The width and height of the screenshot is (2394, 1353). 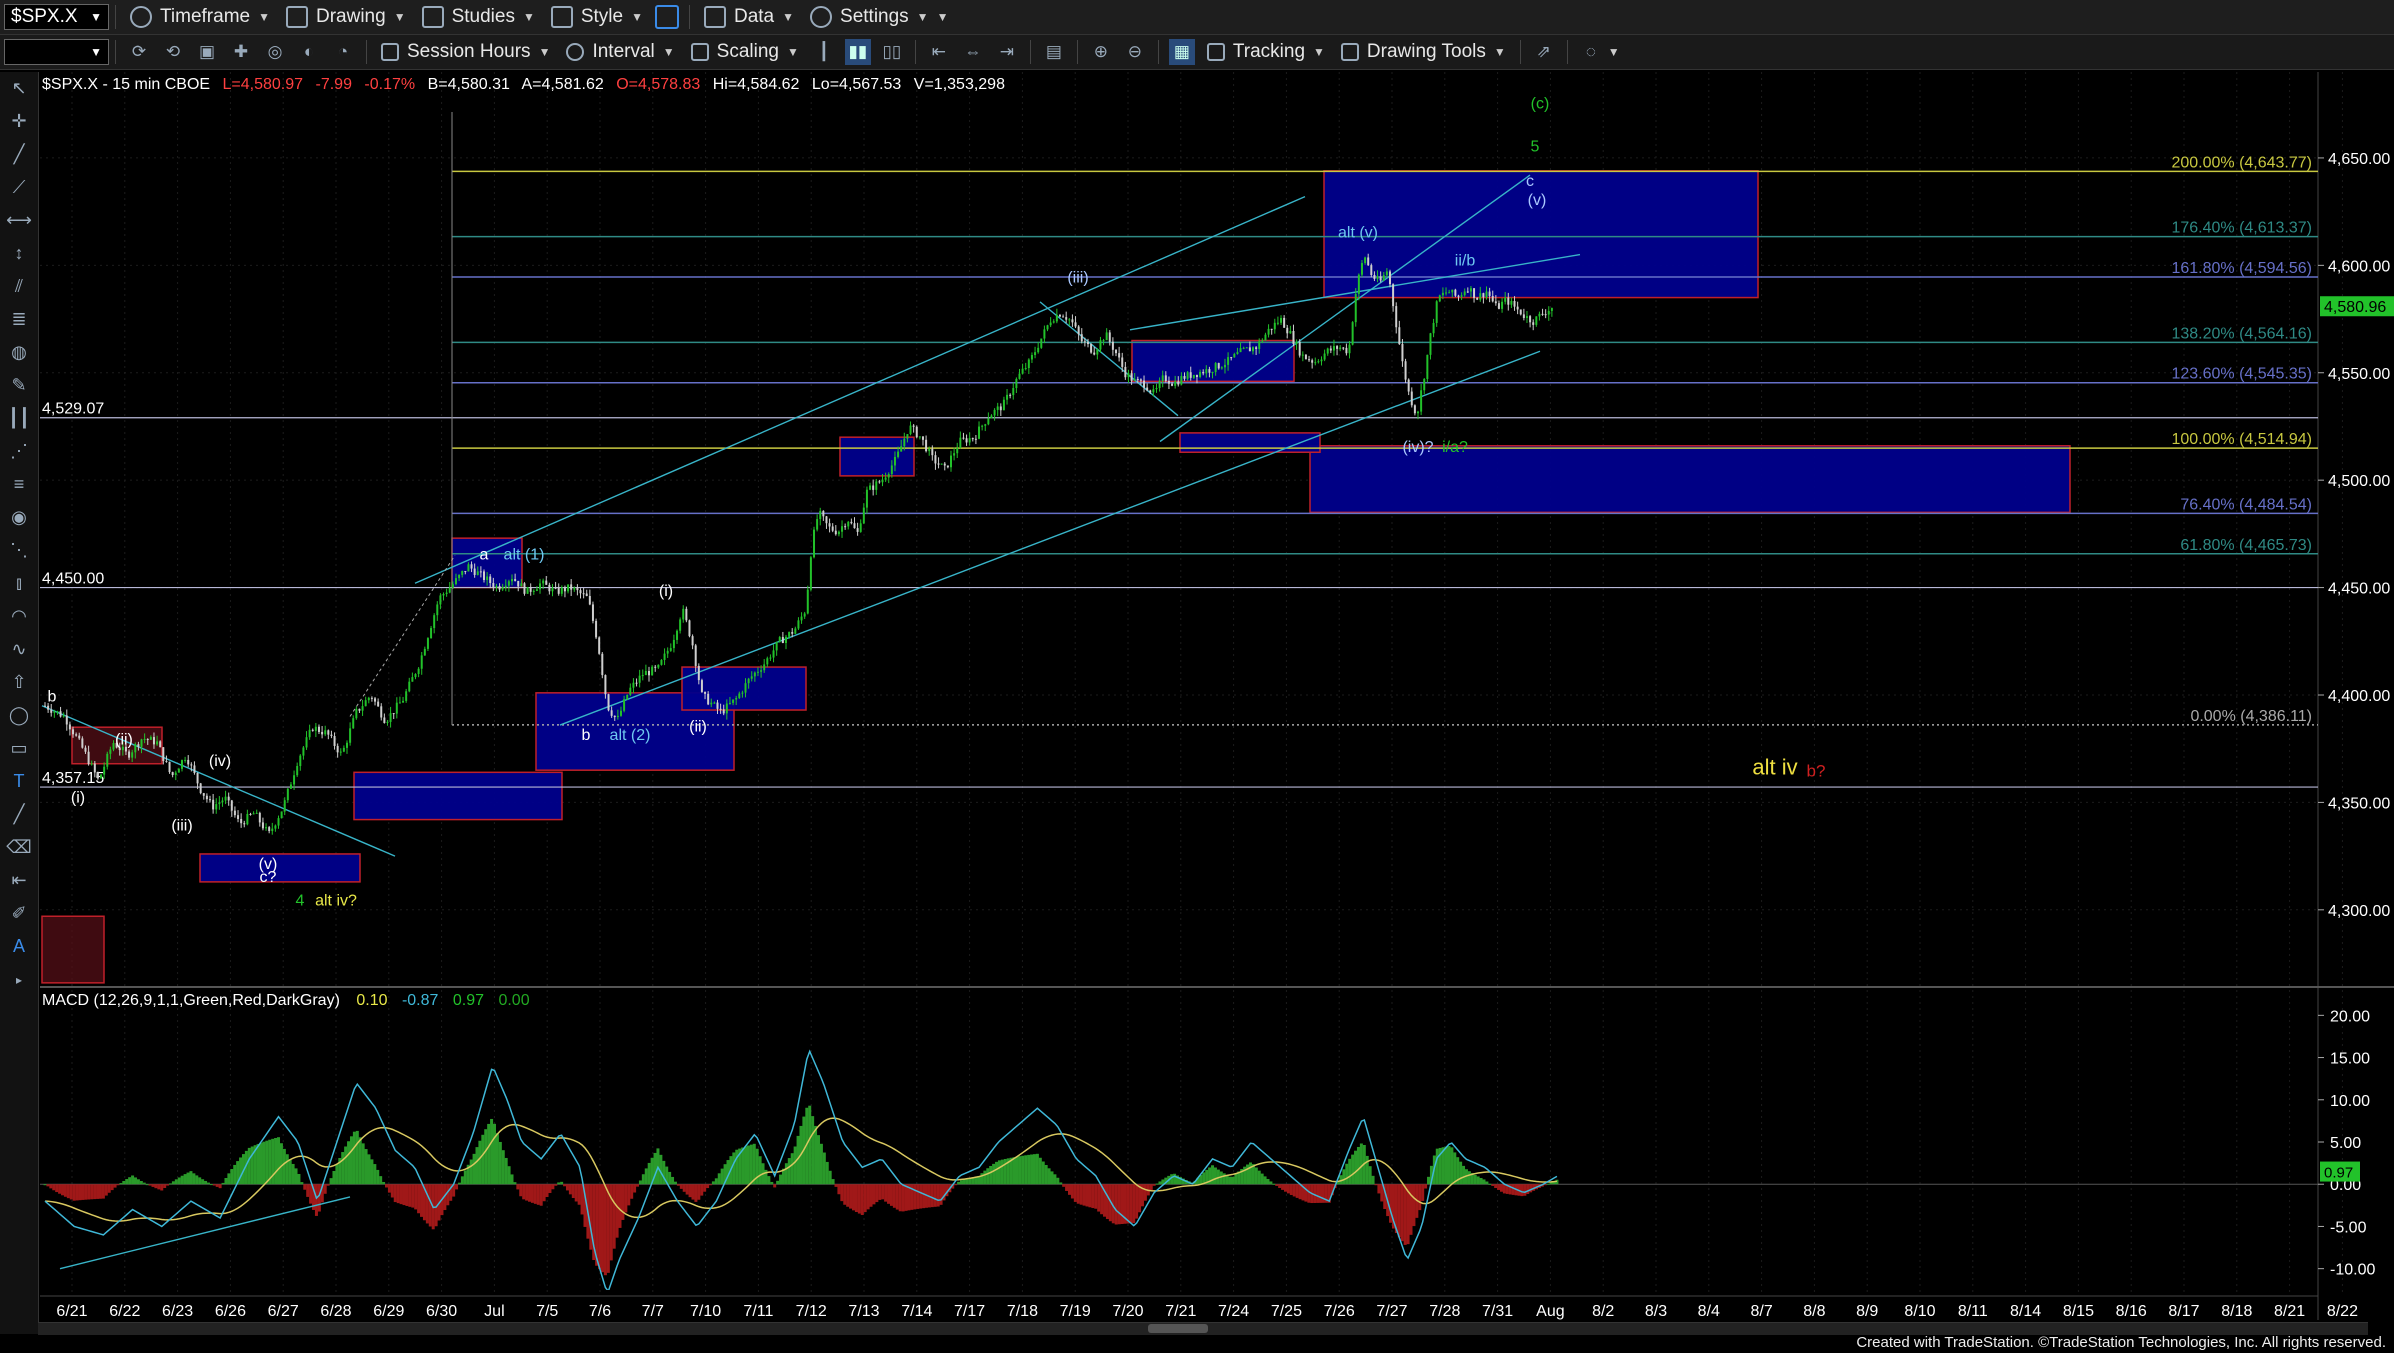 I want to click on price-tick-label: 4,550.00, so click(x=2359, y=374).